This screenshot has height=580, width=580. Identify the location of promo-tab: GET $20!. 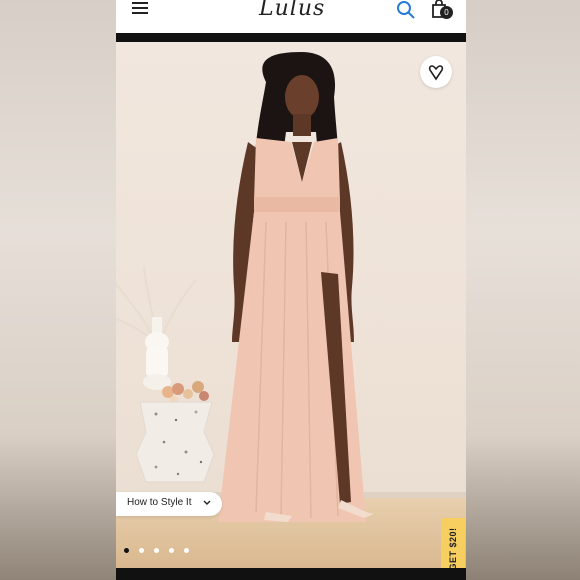
(453, 543).